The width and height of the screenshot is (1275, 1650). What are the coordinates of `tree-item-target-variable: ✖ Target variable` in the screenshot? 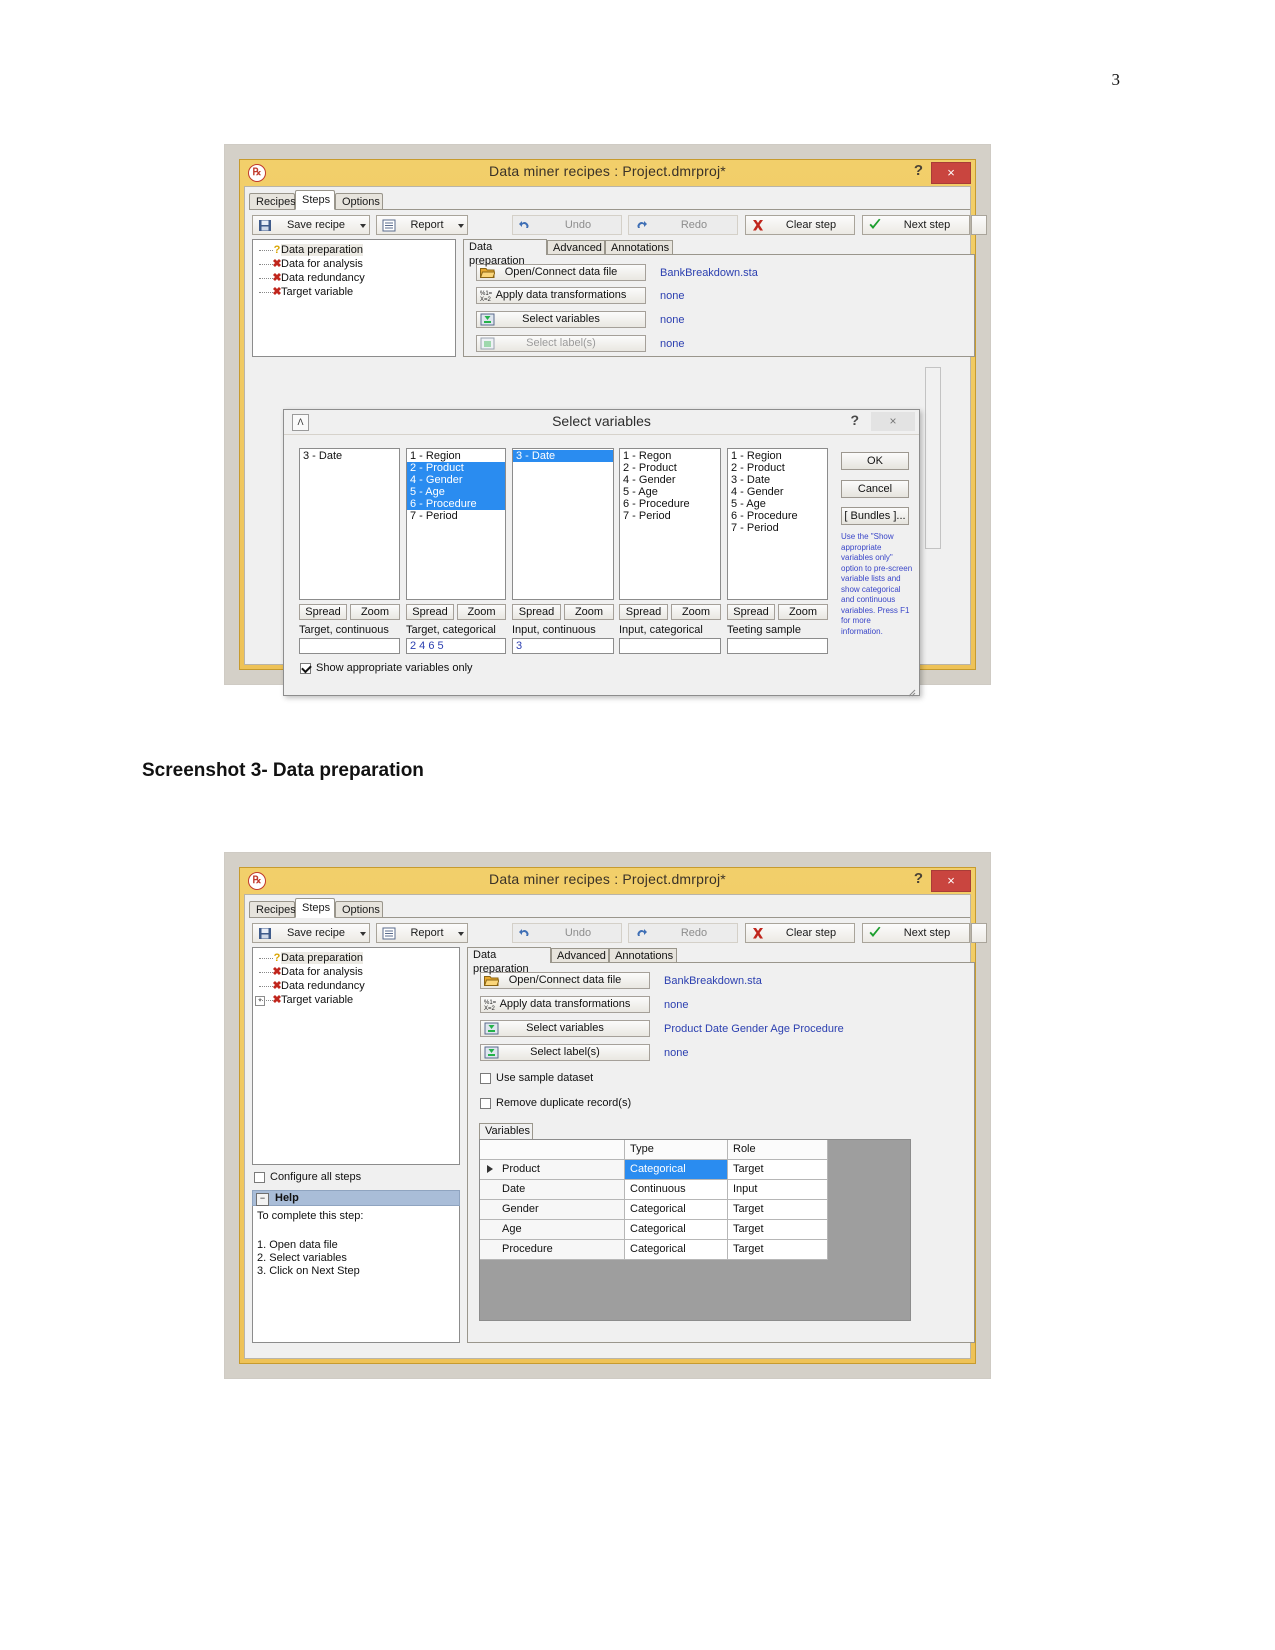 It's located at (354, 292).